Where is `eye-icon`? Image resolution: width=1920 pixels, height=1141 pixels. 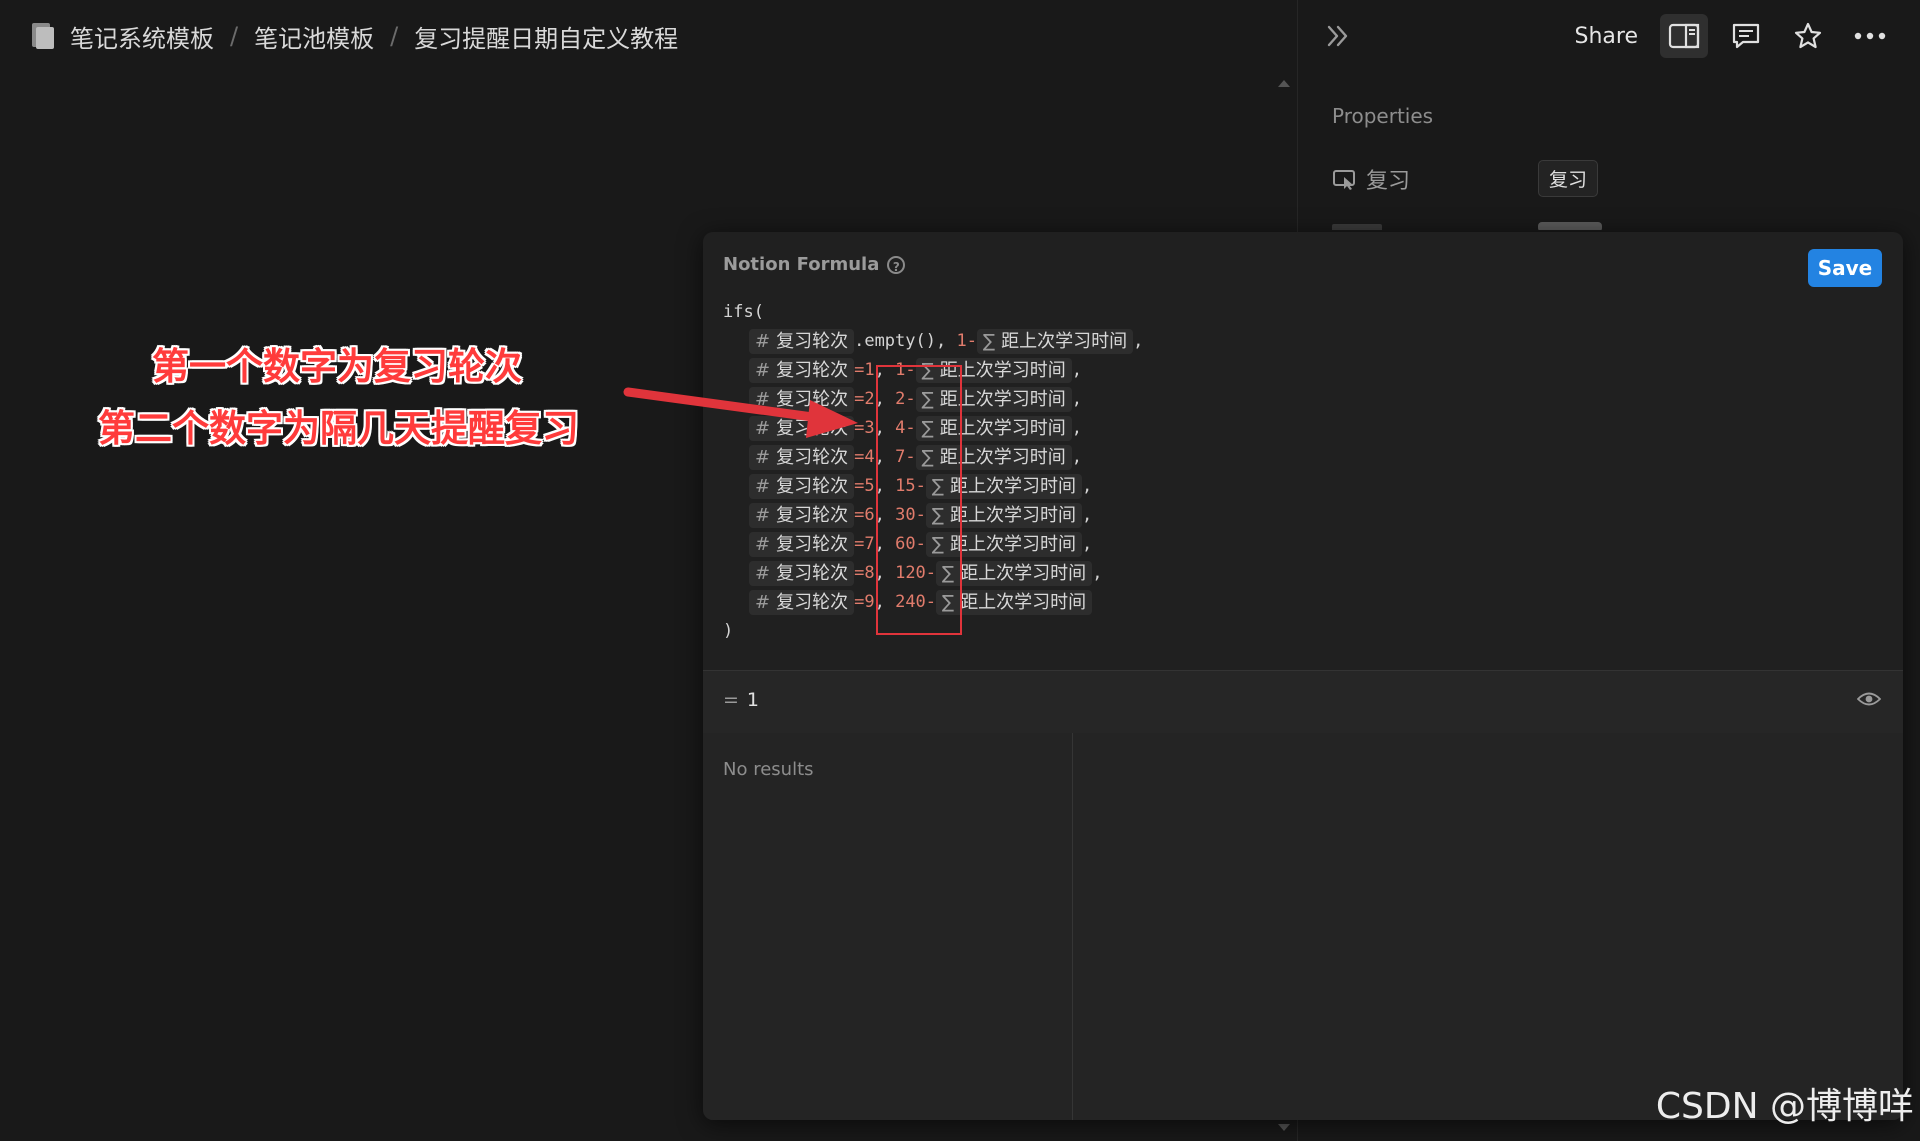
eye-icon is located at coordinates (1869, 699).